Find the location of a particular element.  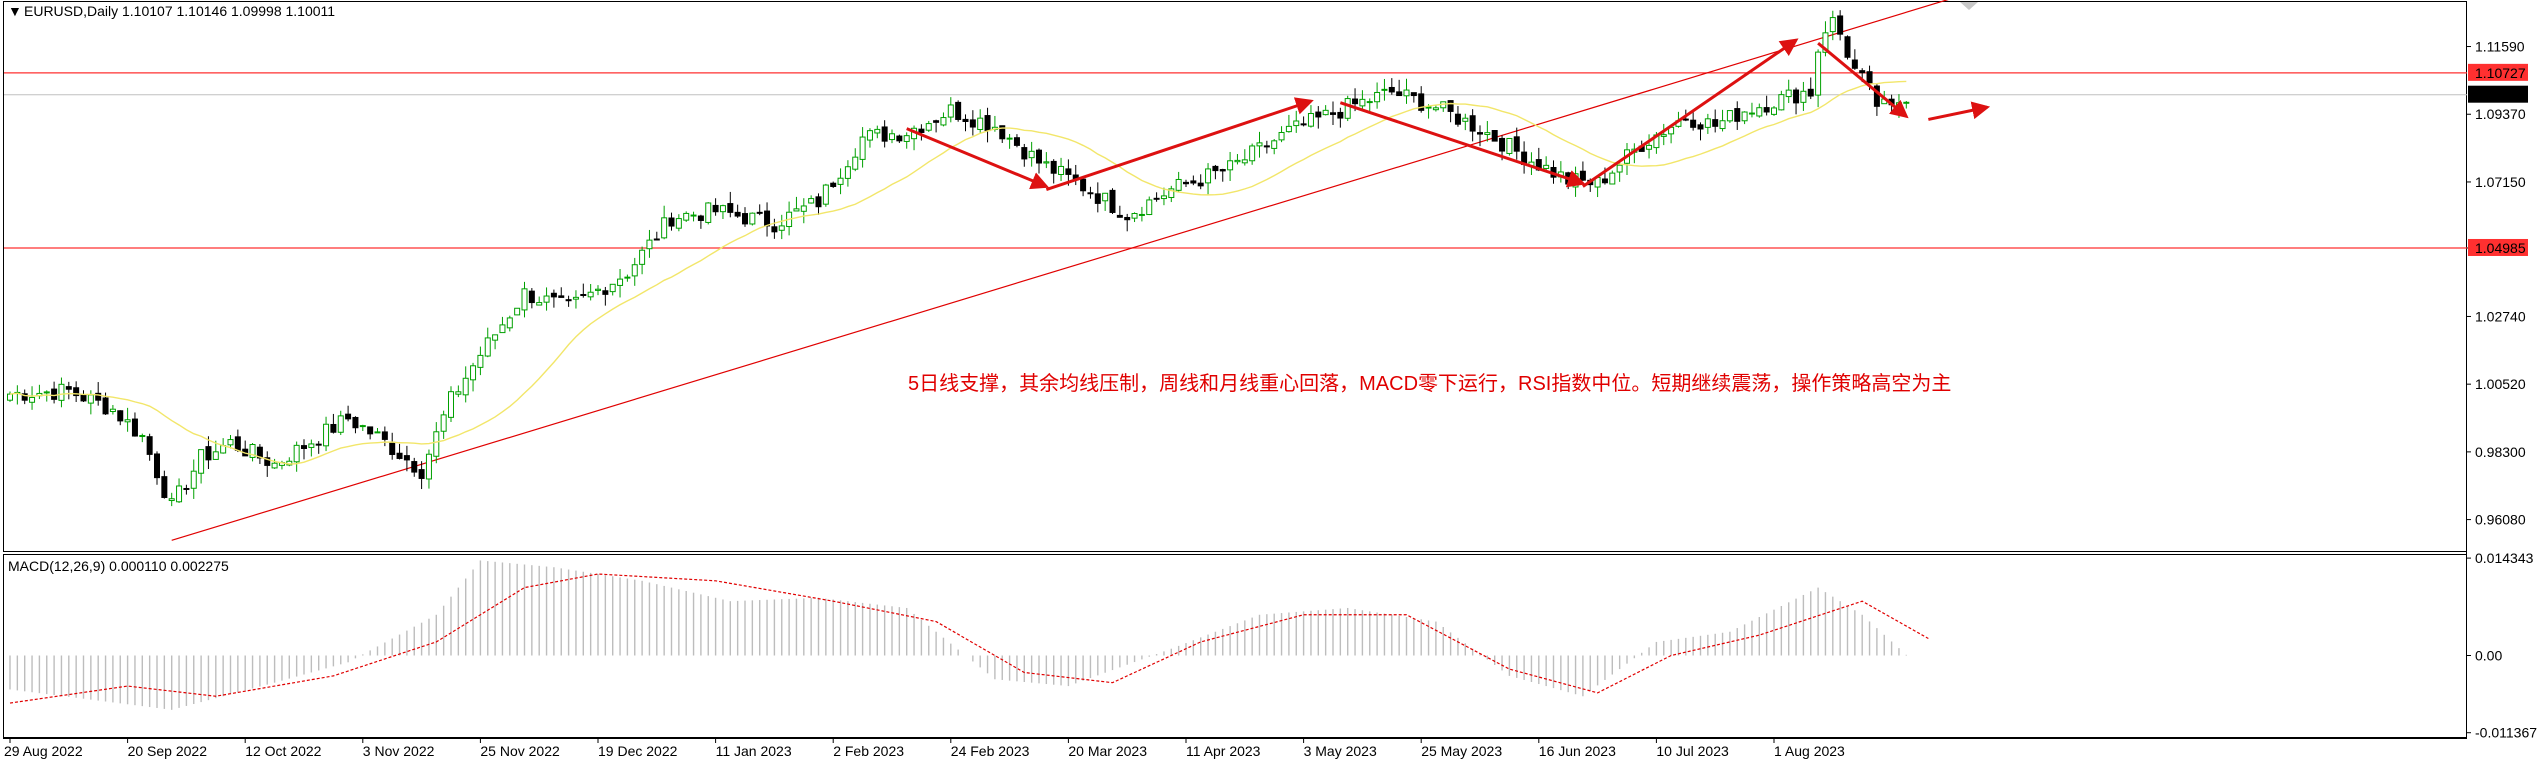

time-tick-label: 25 May 2023 is located at coordinates (1461, 751).